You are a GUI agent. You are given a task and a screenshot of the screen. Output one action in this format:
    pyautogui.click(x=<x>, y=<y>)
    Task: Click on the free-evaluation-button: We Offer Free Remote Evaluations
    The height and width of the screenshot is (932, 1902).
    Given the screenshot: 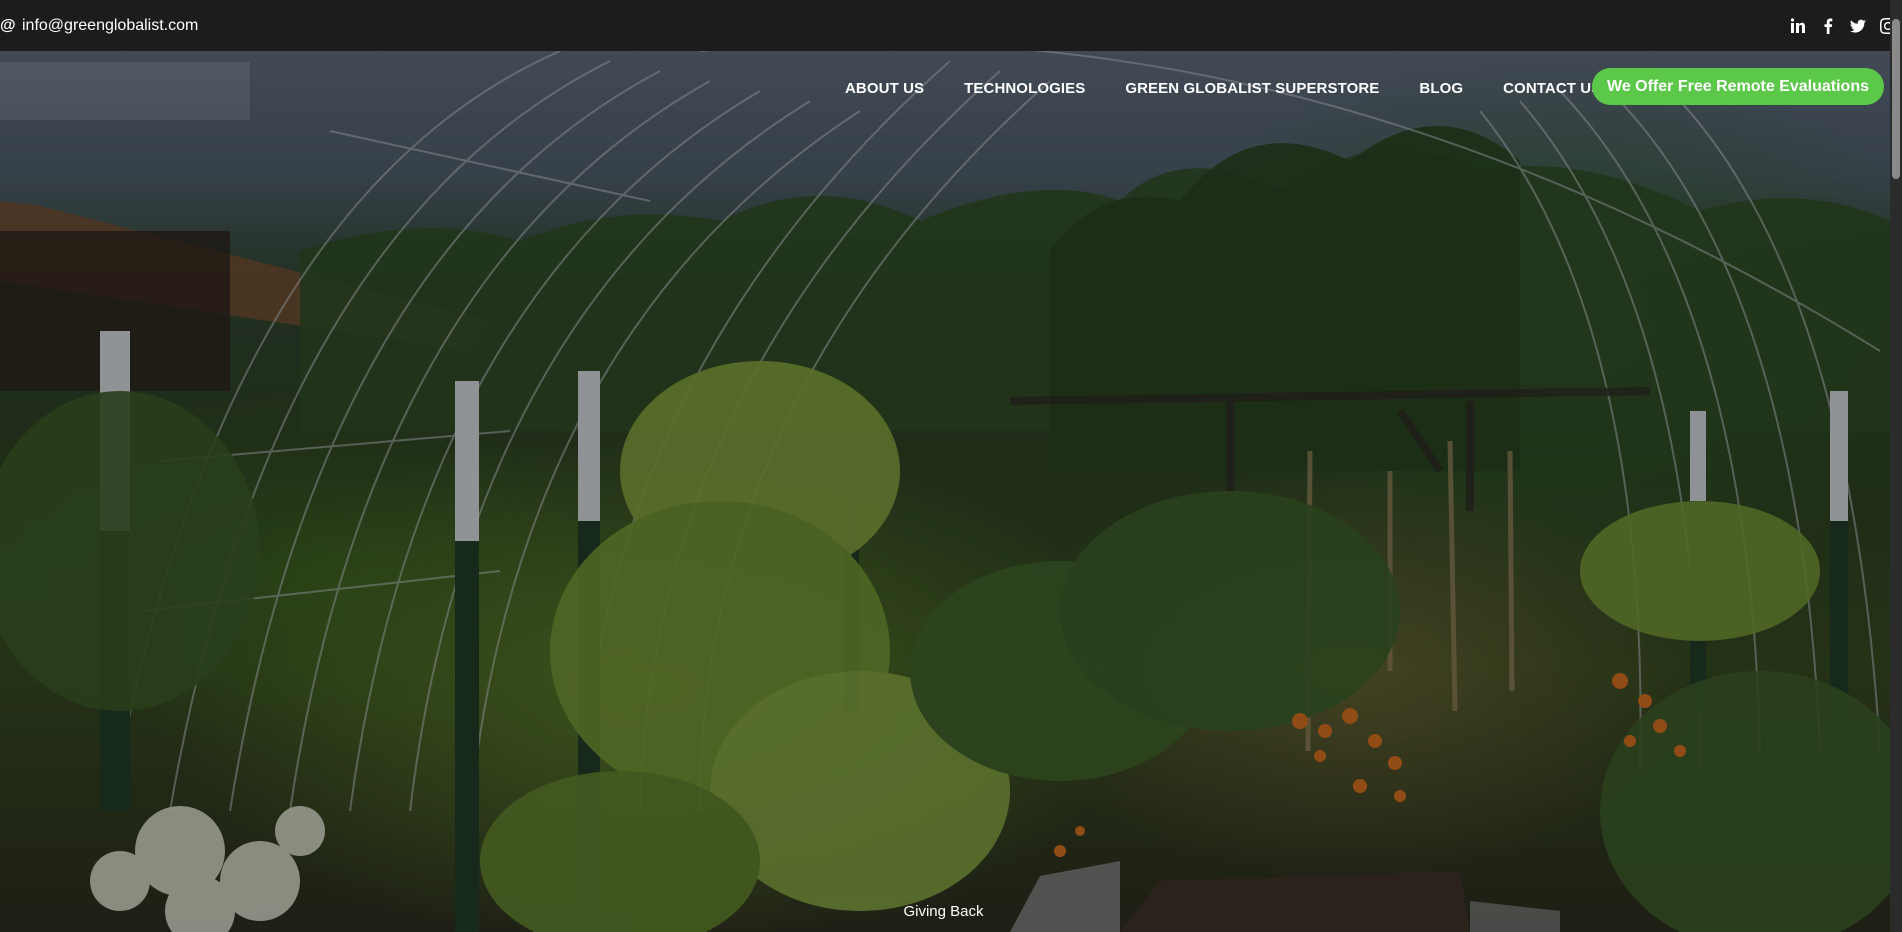 What is the action you would take?
    pyautogui.click(x=1738, y=86)
    